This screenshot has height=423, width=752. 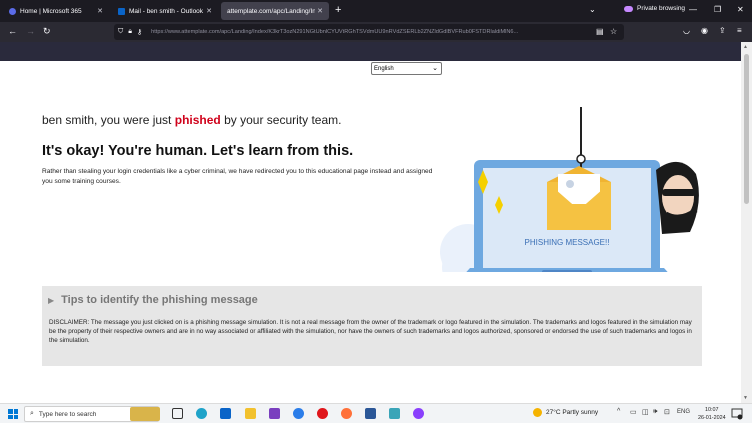 What do you see at coordinates (47, 31) in the screenshot?
I see `reload-icon: ↻` at bounding box center [47, 31].